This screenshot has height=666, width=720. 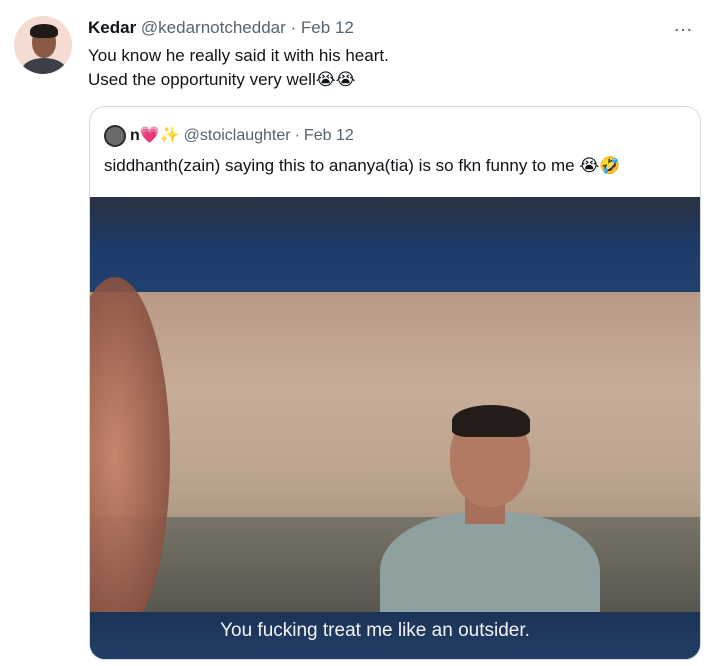 I want to click on avatar, so click(x=43, y=45).